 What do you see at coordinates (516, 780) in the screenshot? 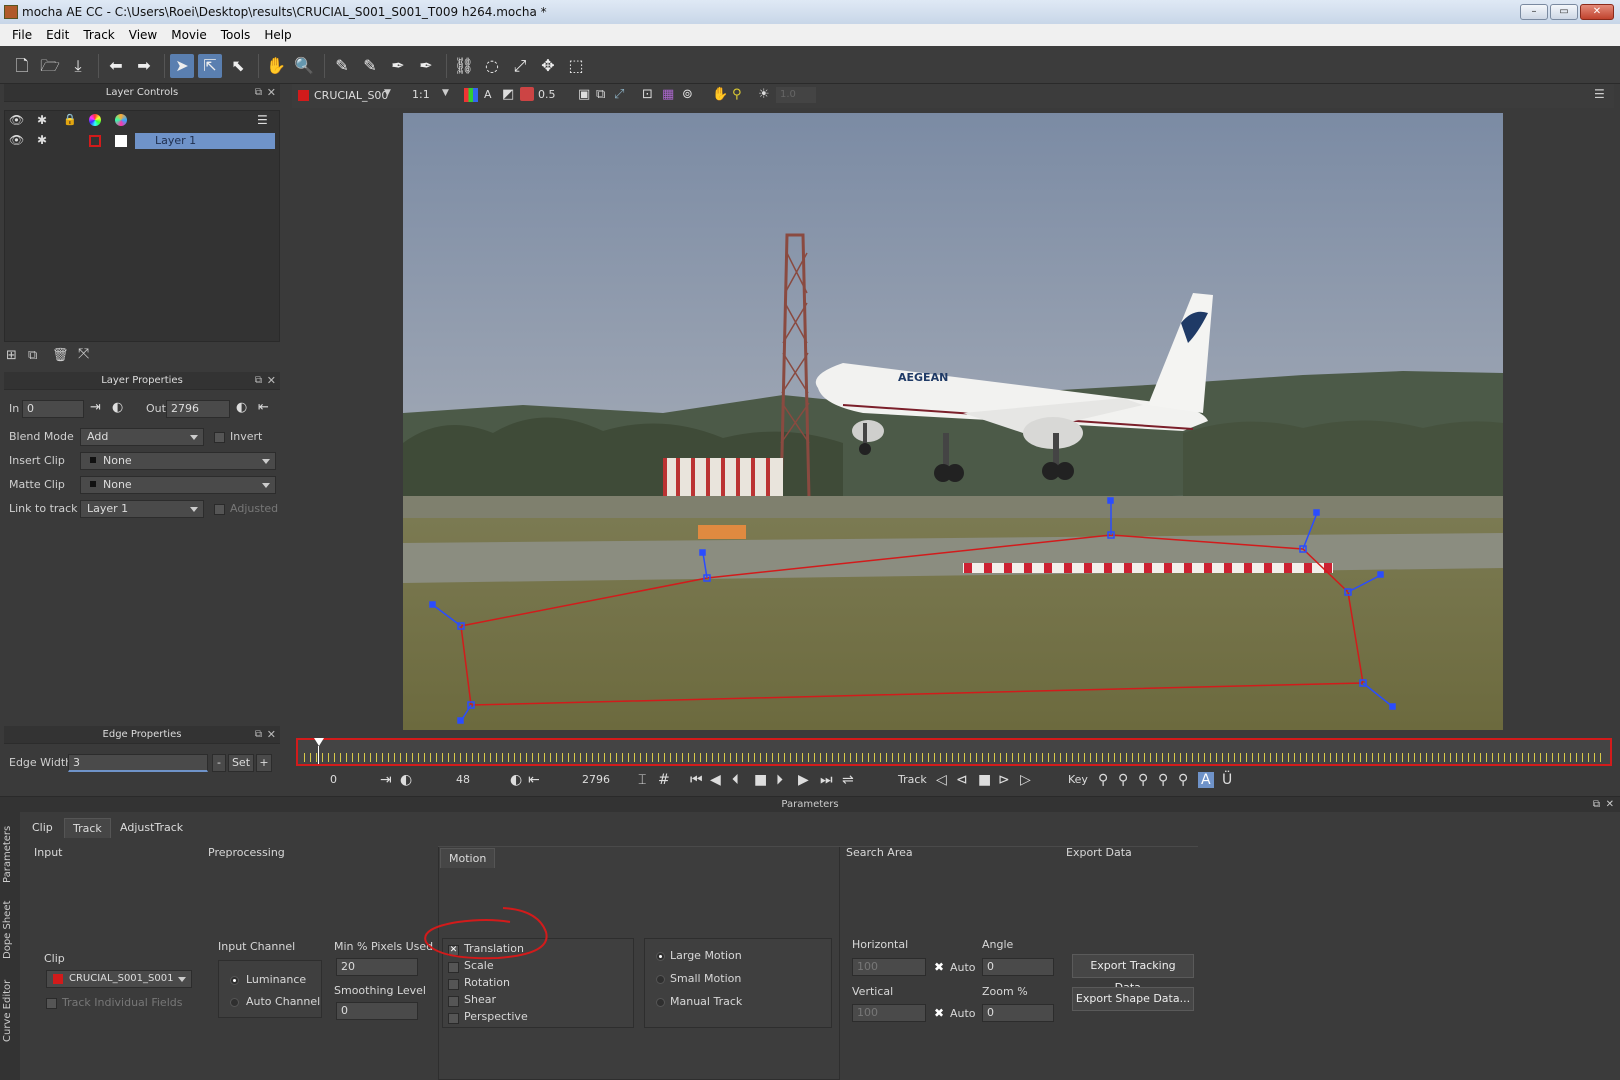
I see `out-keyframe-icon: ◐` at bounding box center [516, 780].